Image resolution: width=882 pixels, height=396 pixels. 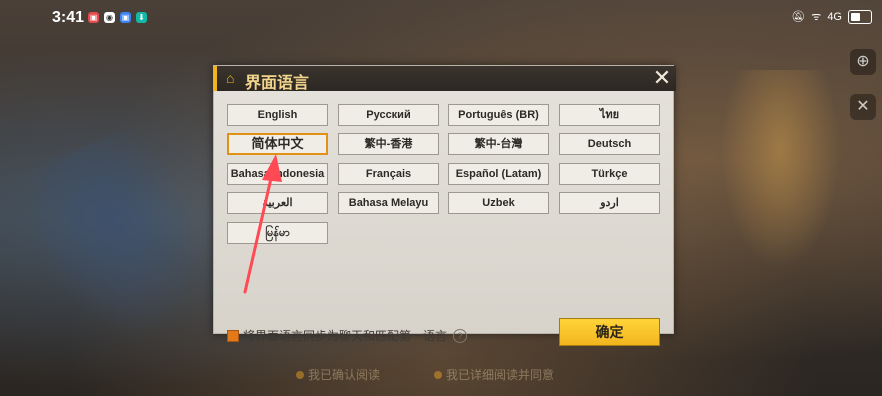 What do you see at coordinates (860, 16) in the screenshot?
I see `battery-icon` at bounding box center [860, 16].